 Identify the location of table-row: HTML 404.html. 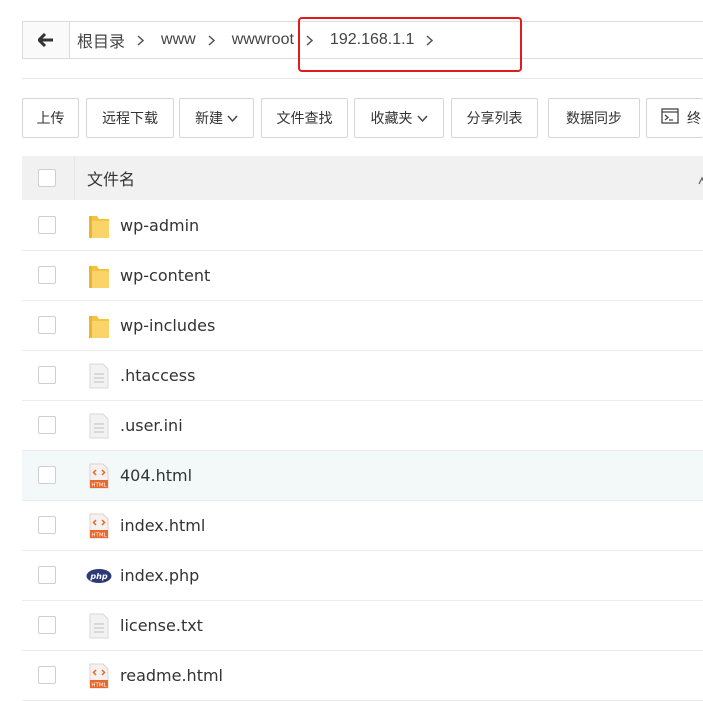
(362, 476).